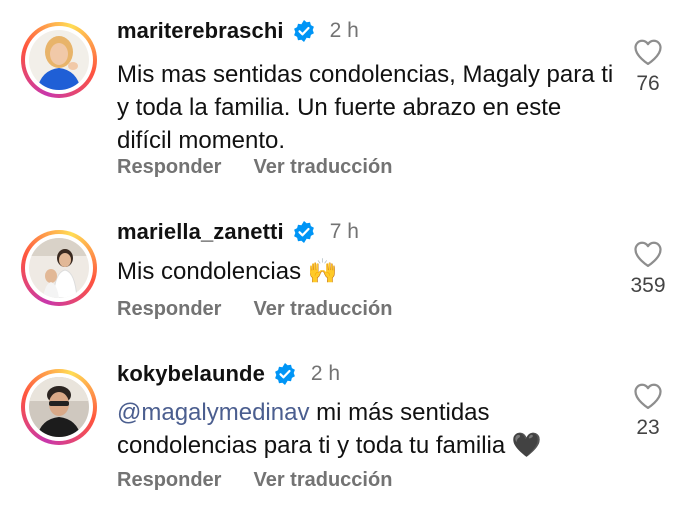 This screenshot has width=700, height=508. What do you see at coordinates (648, 427) in the screenshot?
I see `like-count: 23` at bounding box center [648, 427].